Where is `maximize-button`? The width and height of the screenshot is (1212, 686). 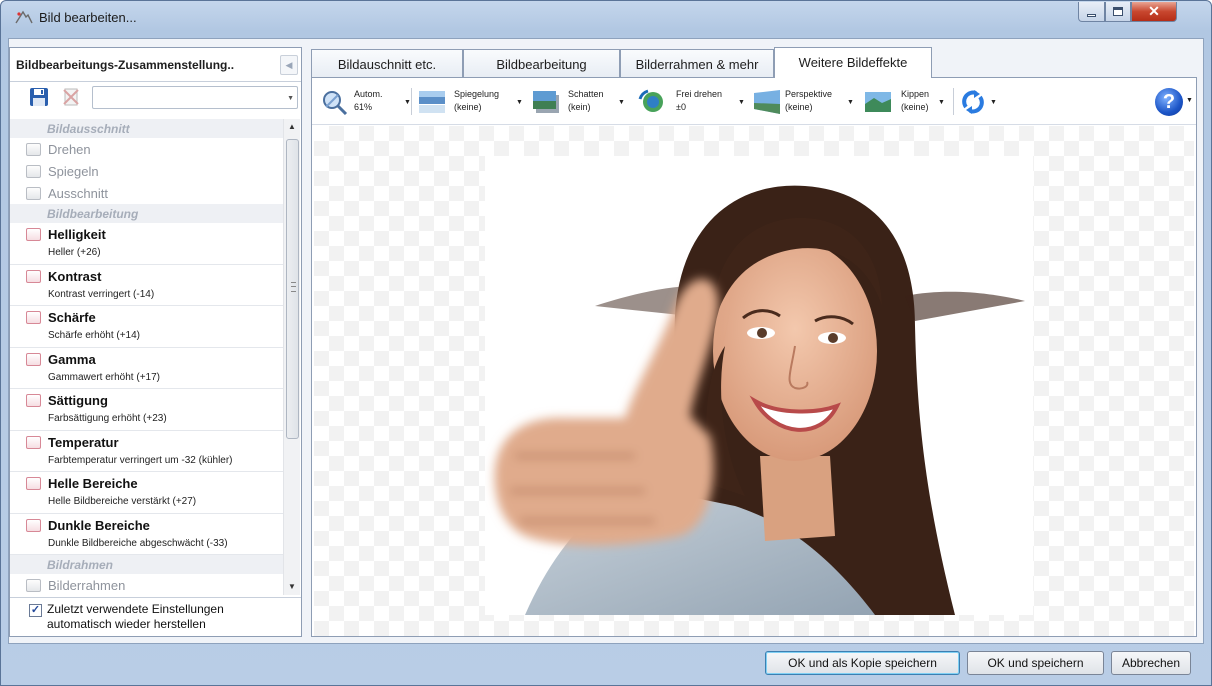 maximize-button is located at coordinates (1118, 12).